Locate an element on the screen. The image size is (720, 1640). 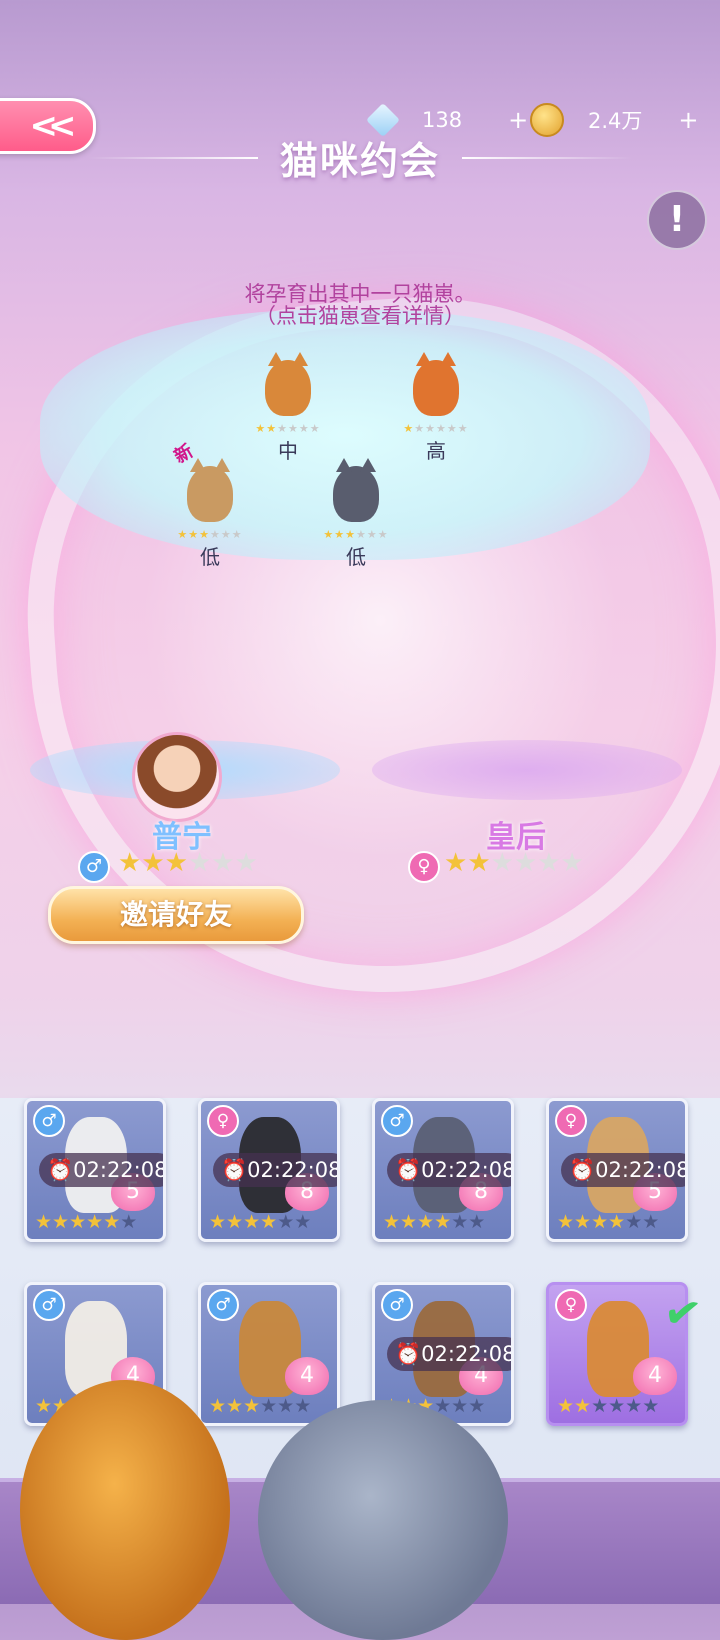
kitten-2-image is located at coordinates (436, 384).